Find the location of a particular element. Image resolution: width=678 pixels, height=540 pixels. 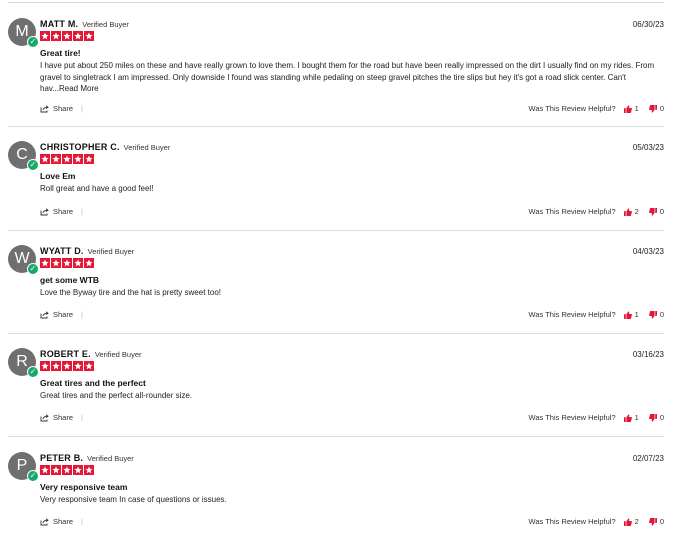

review-title: Love Em is located at coordinates (58, 176).